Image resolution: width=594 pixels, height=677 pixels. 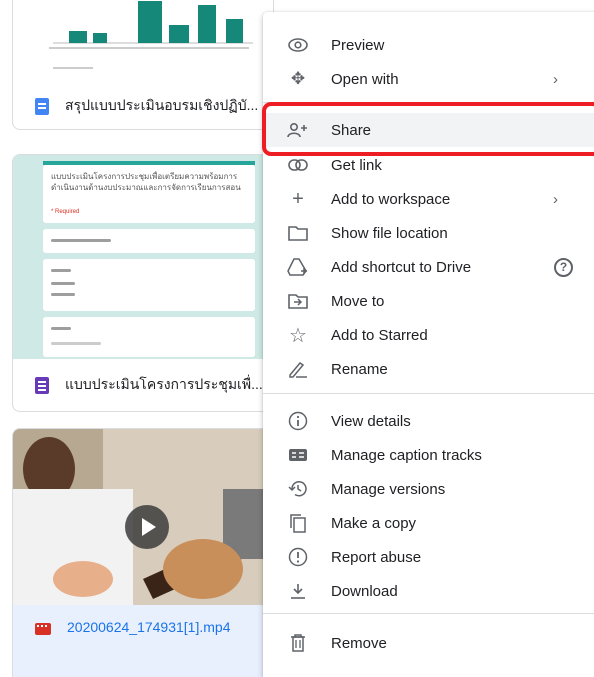 What do you see at coordinates (358, 301) in the screenshot?
I see `menu-item-label: Move to` at bounding box center [358, 301].